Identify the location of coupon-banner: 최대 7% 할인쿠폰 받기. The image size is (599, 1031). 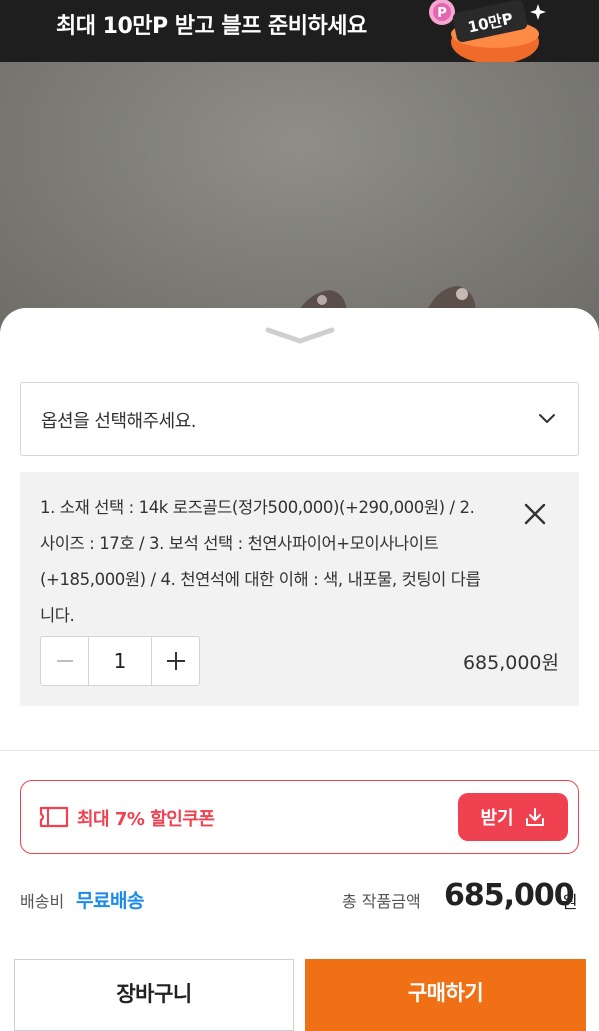
(299, 817).